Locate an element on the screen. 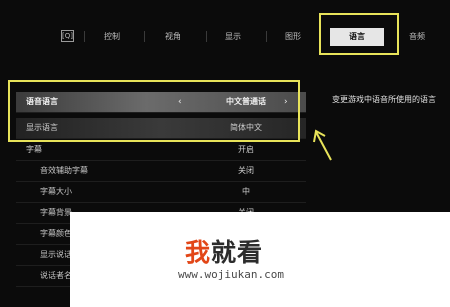 This screenshot has width=450, height=307. setting-row-subtitle-size: 字幕大小 中 is located at coordinates (161, 192).